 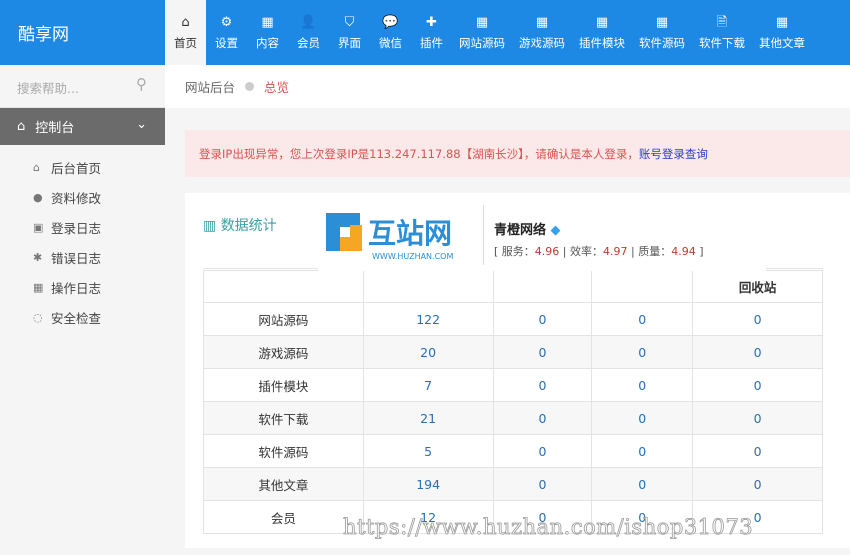 What do you see at coordinates (757, 286) in the screenshot?
I see `column-header: 回收站` at bounding box center [757, 286].